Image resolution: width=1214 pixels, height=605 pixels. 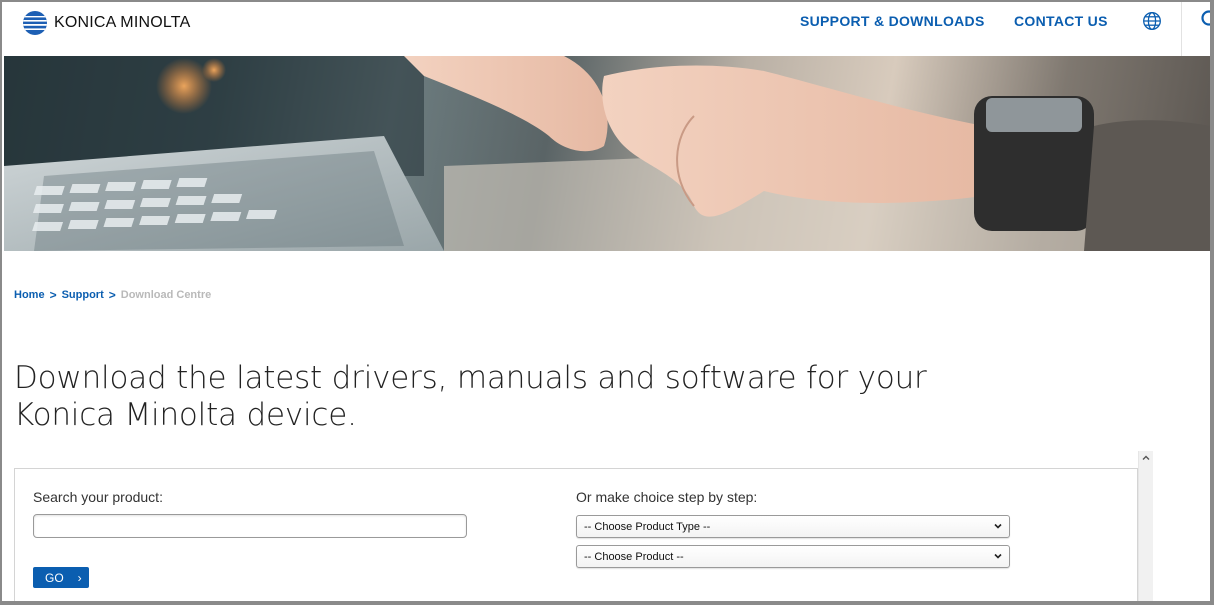 What do you see at coordinates (29, 295) in the screenshot?
I see `breadcrumb-home: Home` at bounding box center [29, 295].